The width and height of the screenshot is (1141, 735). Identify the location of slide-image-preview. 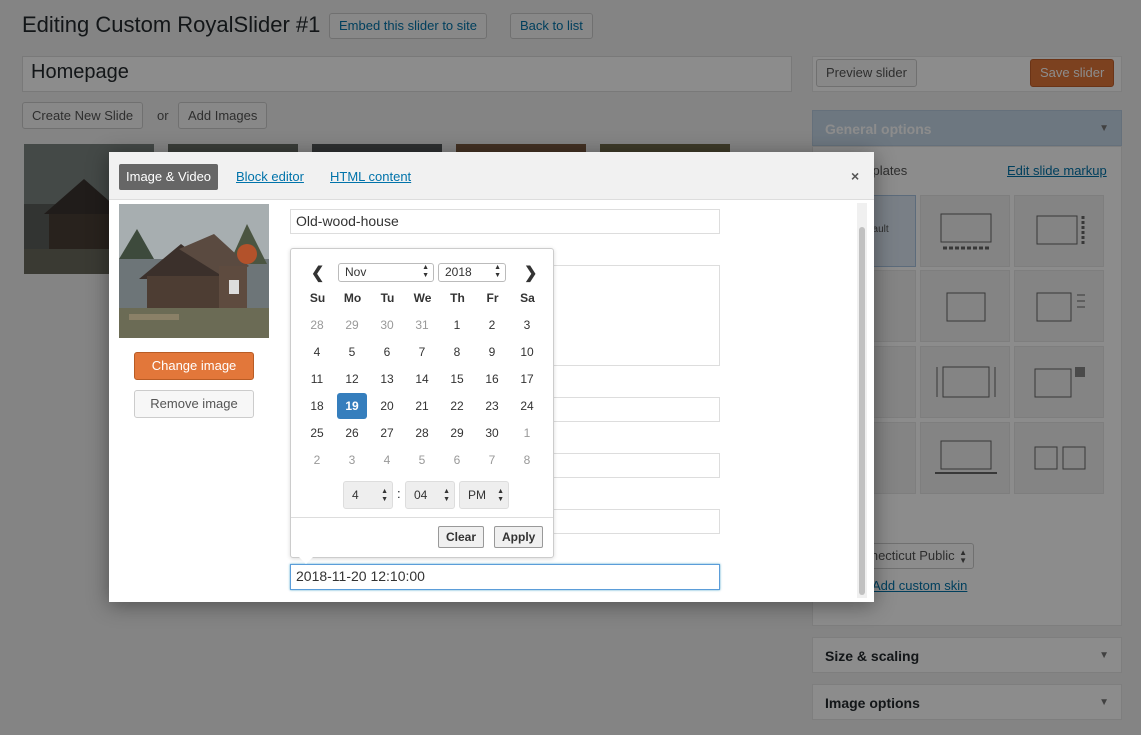
(194, 271).